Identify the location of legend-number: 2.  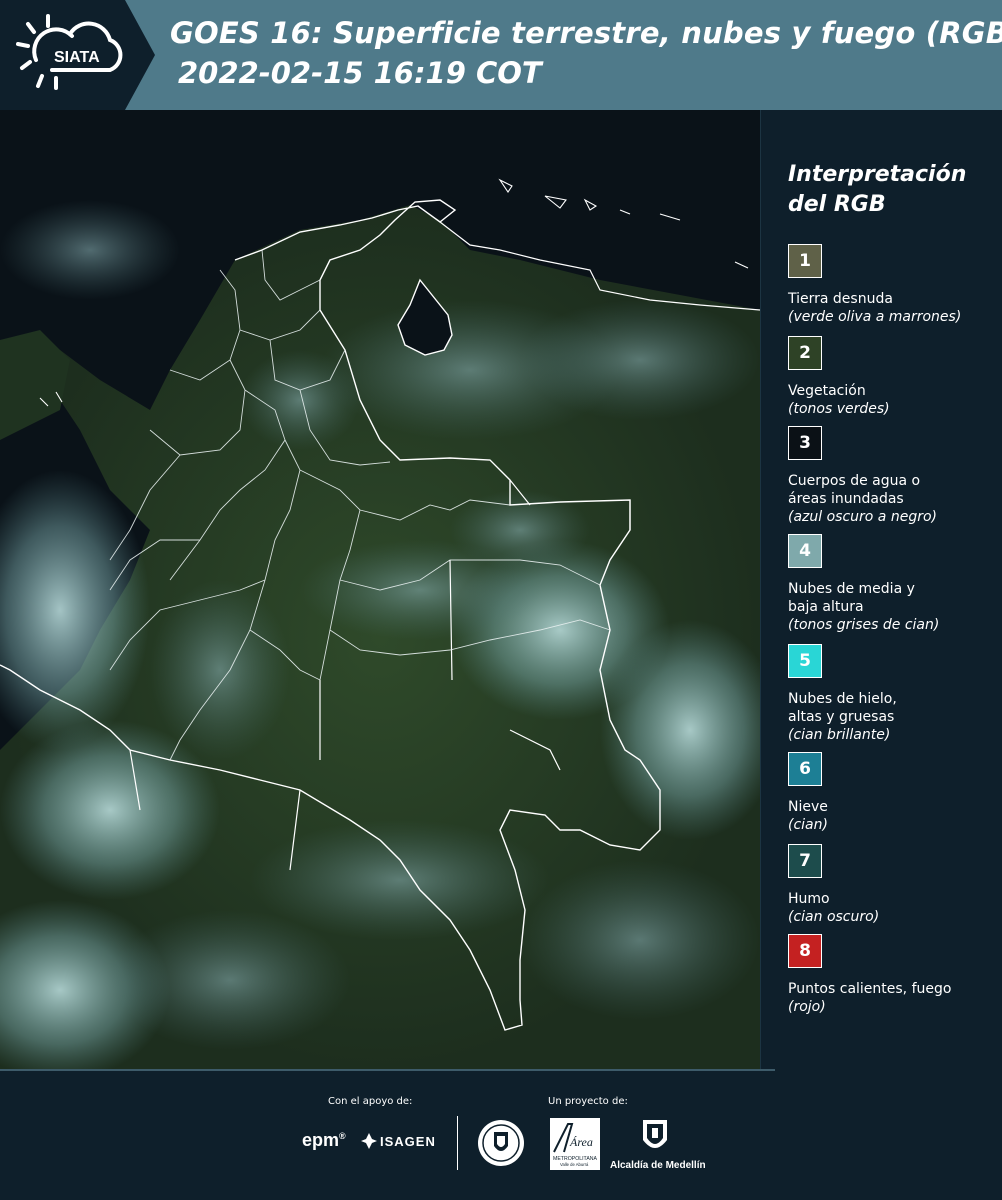
(805, 353).